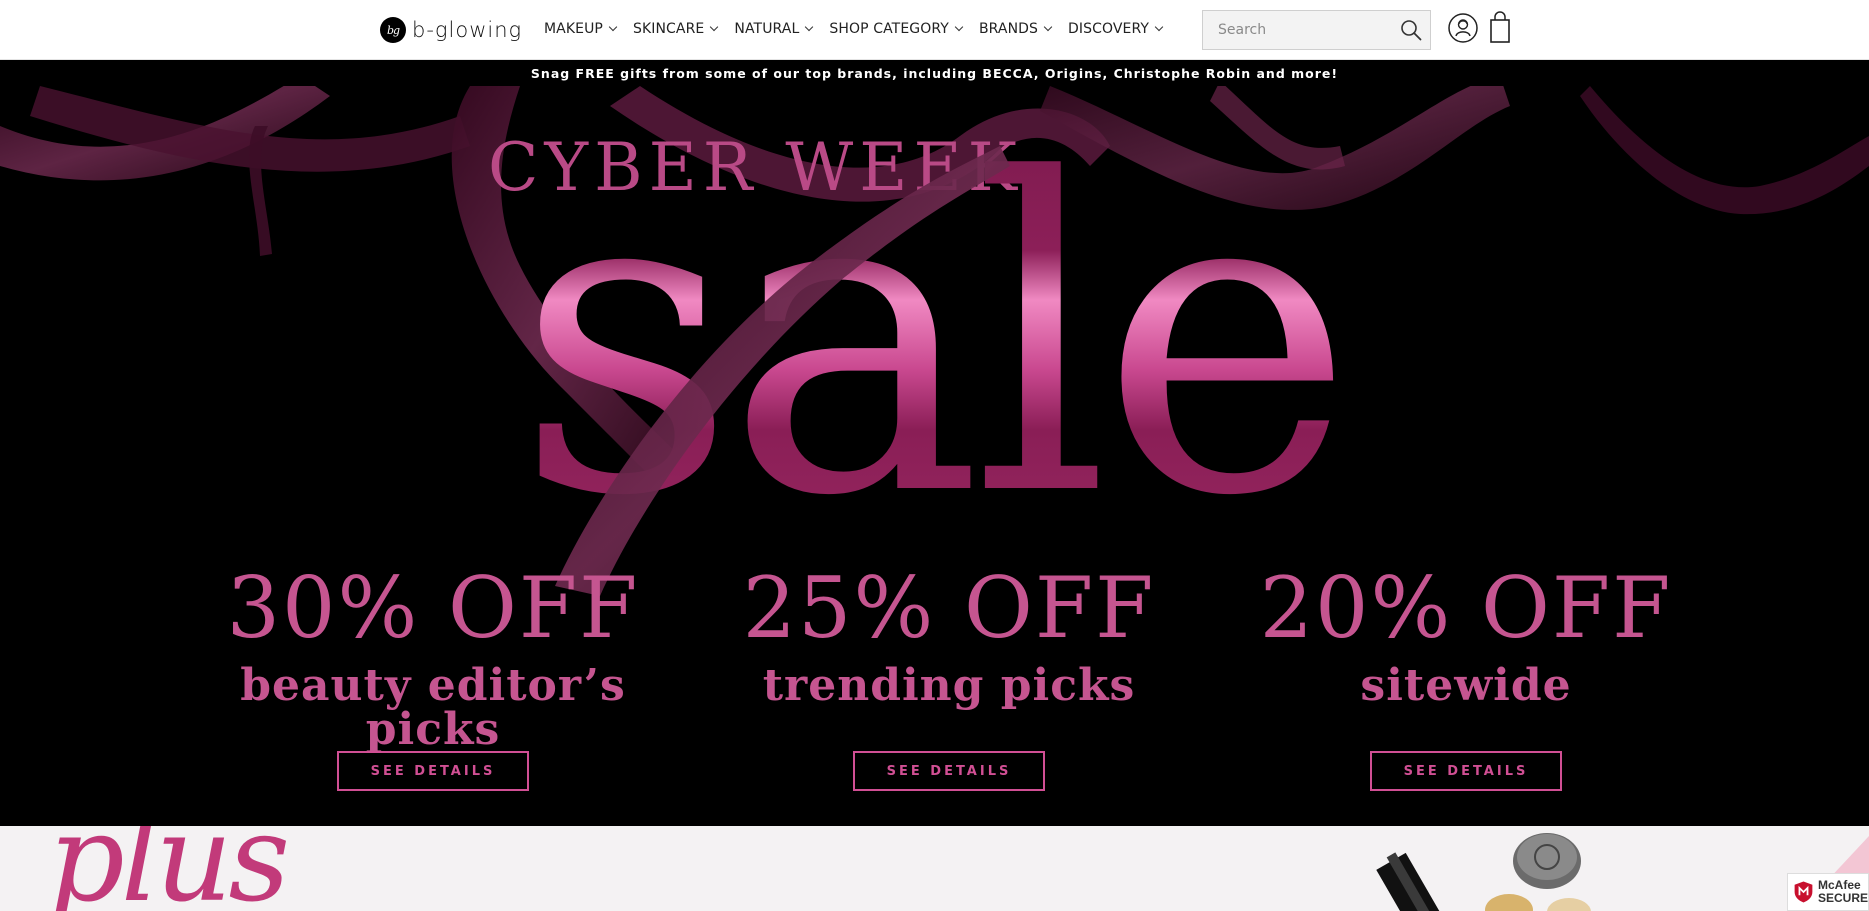  I want to click on search-box, so click(1316, 30).